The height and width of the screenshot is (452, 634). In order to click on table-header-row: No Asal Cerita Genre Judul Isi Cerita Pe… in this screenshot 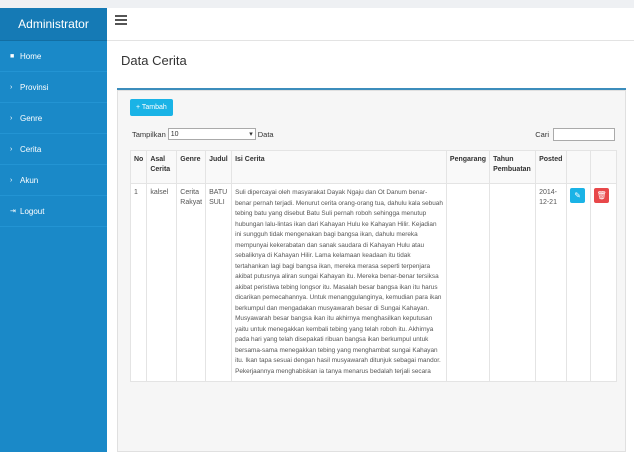, I will do `click(373, 167)`.